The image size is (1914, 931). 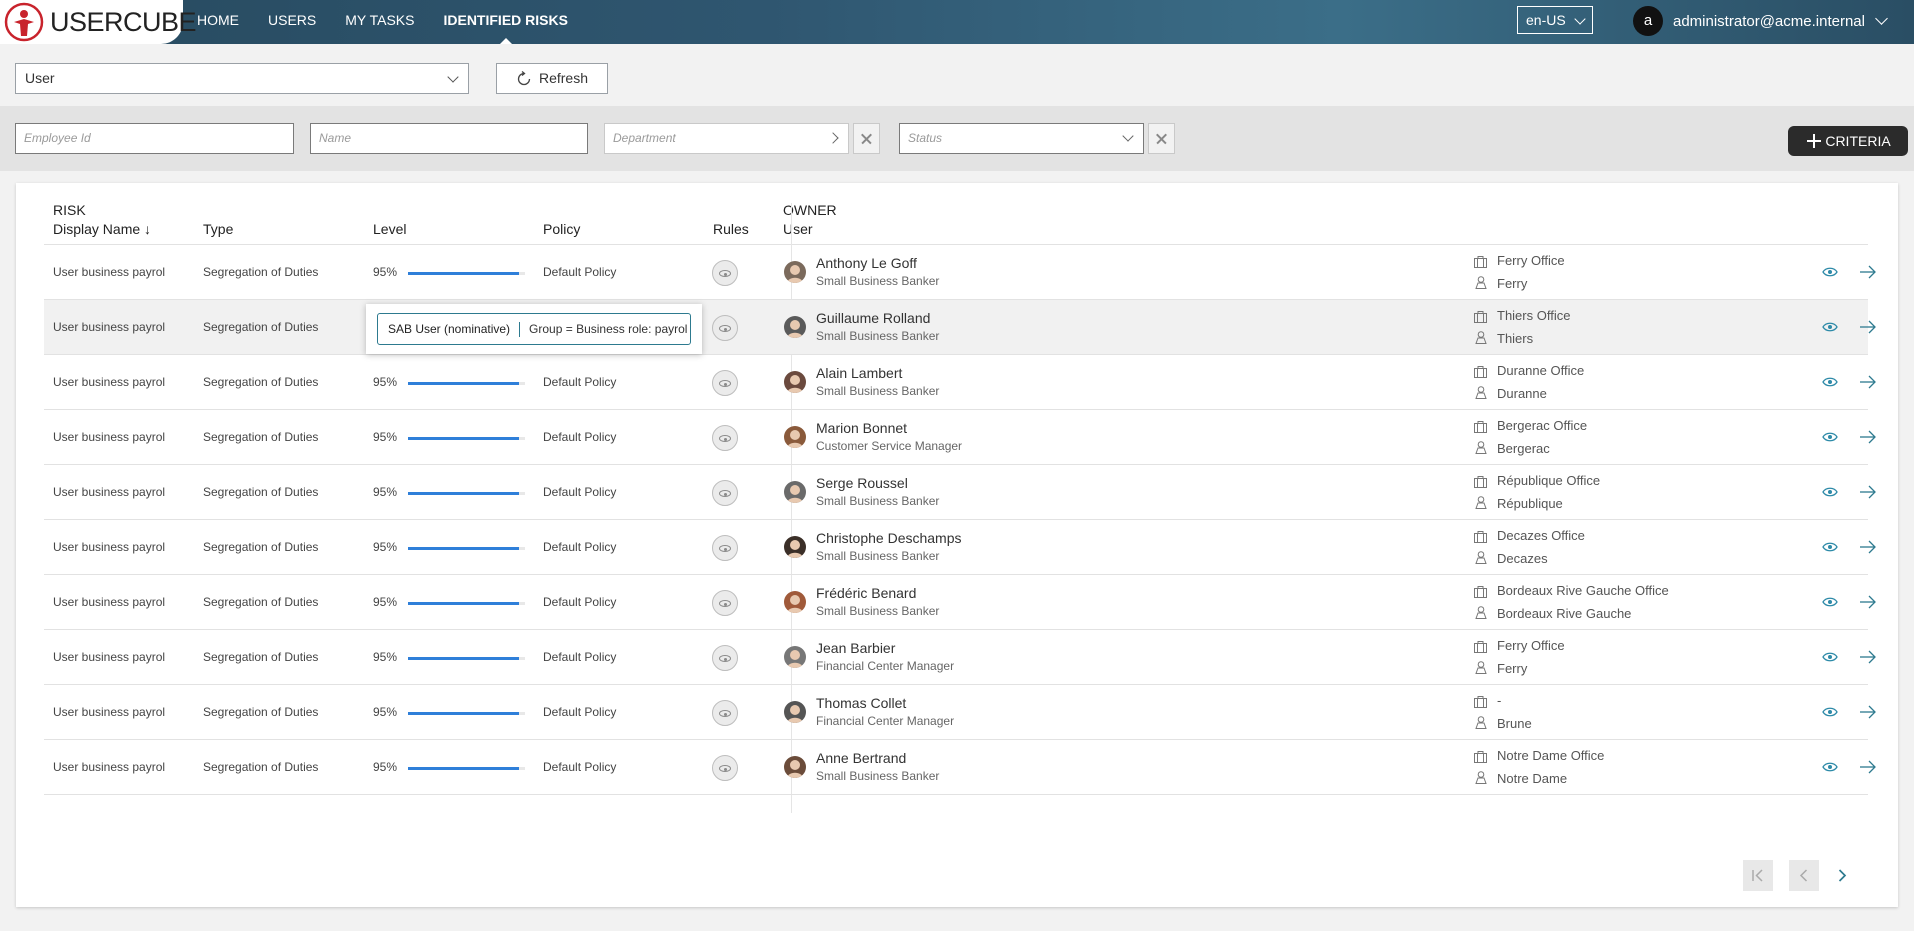 What do you see at coordinates (1760, 21) in the screenshot?
I see `user-menu: a administrator@acme.internal` at bounding box center [1760, 21].